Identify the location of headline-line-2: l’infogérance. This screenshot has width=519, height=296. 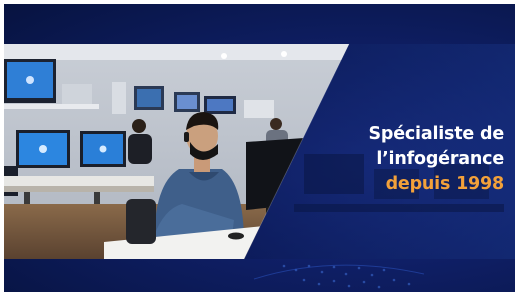
(440, 159).